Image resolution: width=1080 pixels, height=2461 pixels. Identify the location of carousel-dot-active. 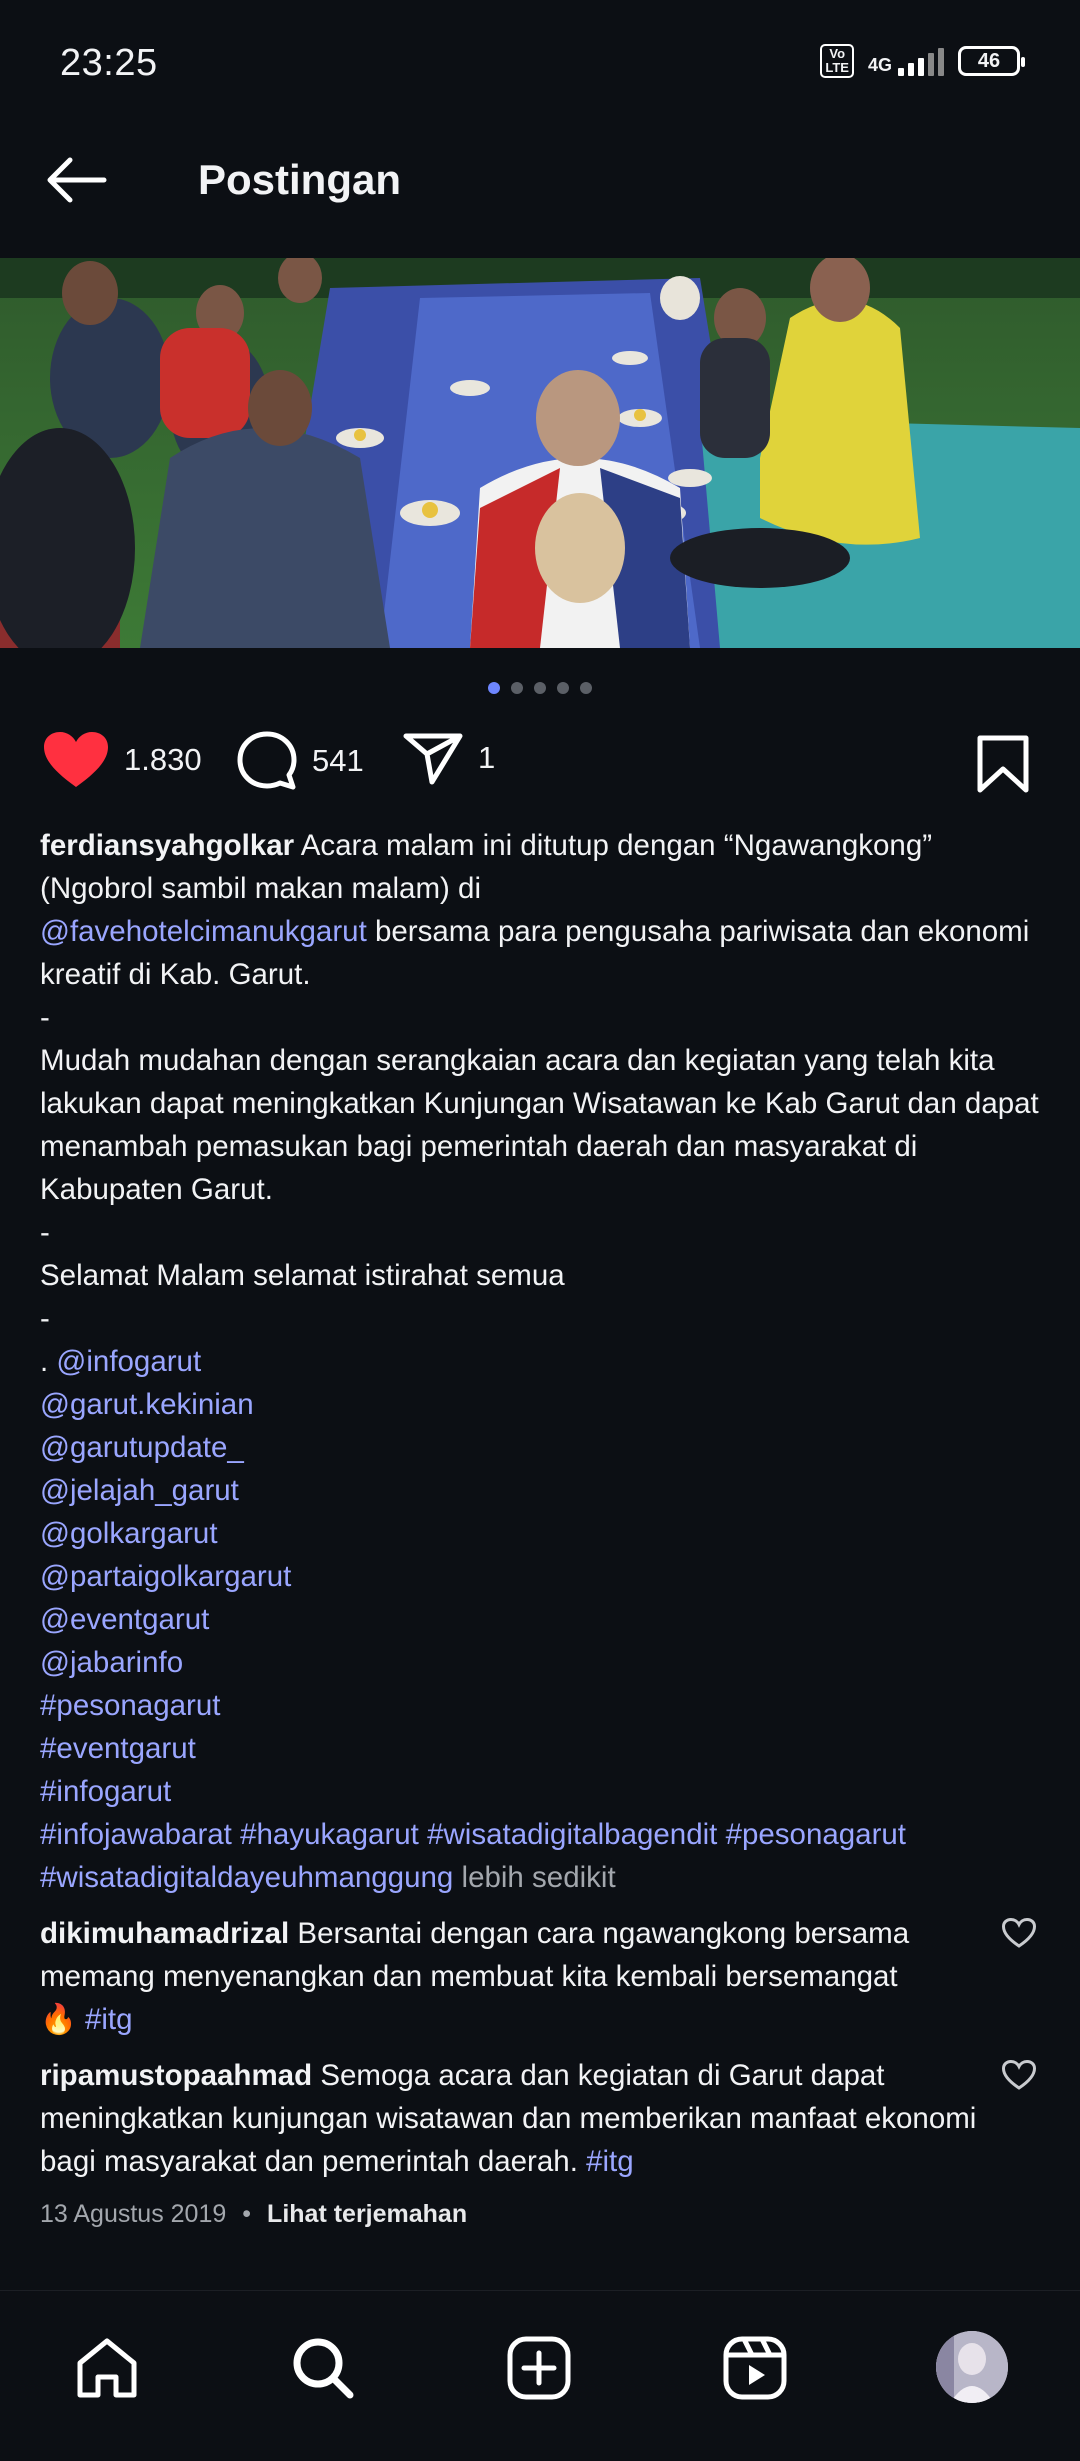
(494, 688).